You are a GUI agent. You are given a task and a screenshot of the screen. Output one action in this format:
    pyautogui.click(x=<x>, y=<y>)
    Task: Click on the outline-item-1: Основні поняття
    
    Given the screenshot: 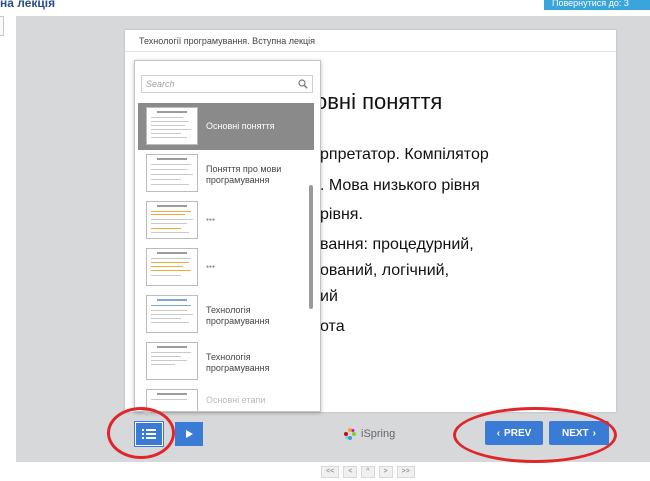 What is the action you would take?
    pyautogui.click(x=226, y=126)
    